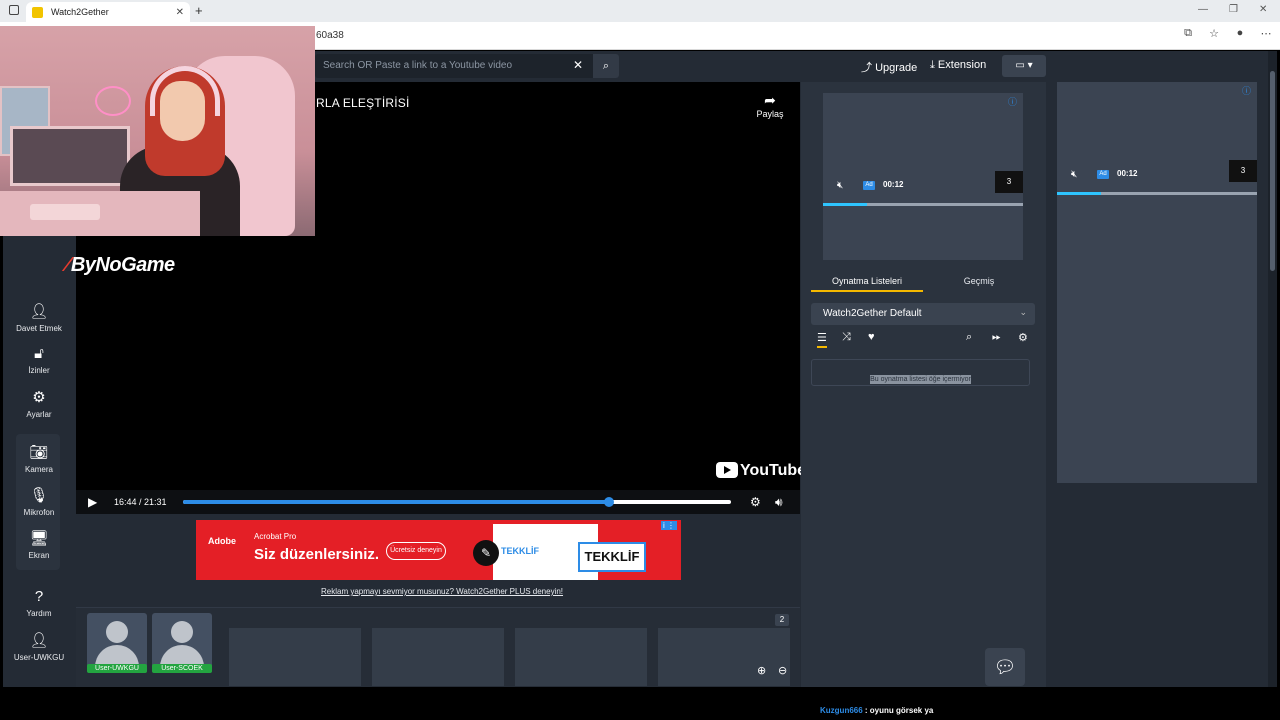 Image resolution: width=1280 pixels, height=720 pixels. Describe the element at coordinates (117, 632) in the screenshot. I see `avatar-head` at that location.